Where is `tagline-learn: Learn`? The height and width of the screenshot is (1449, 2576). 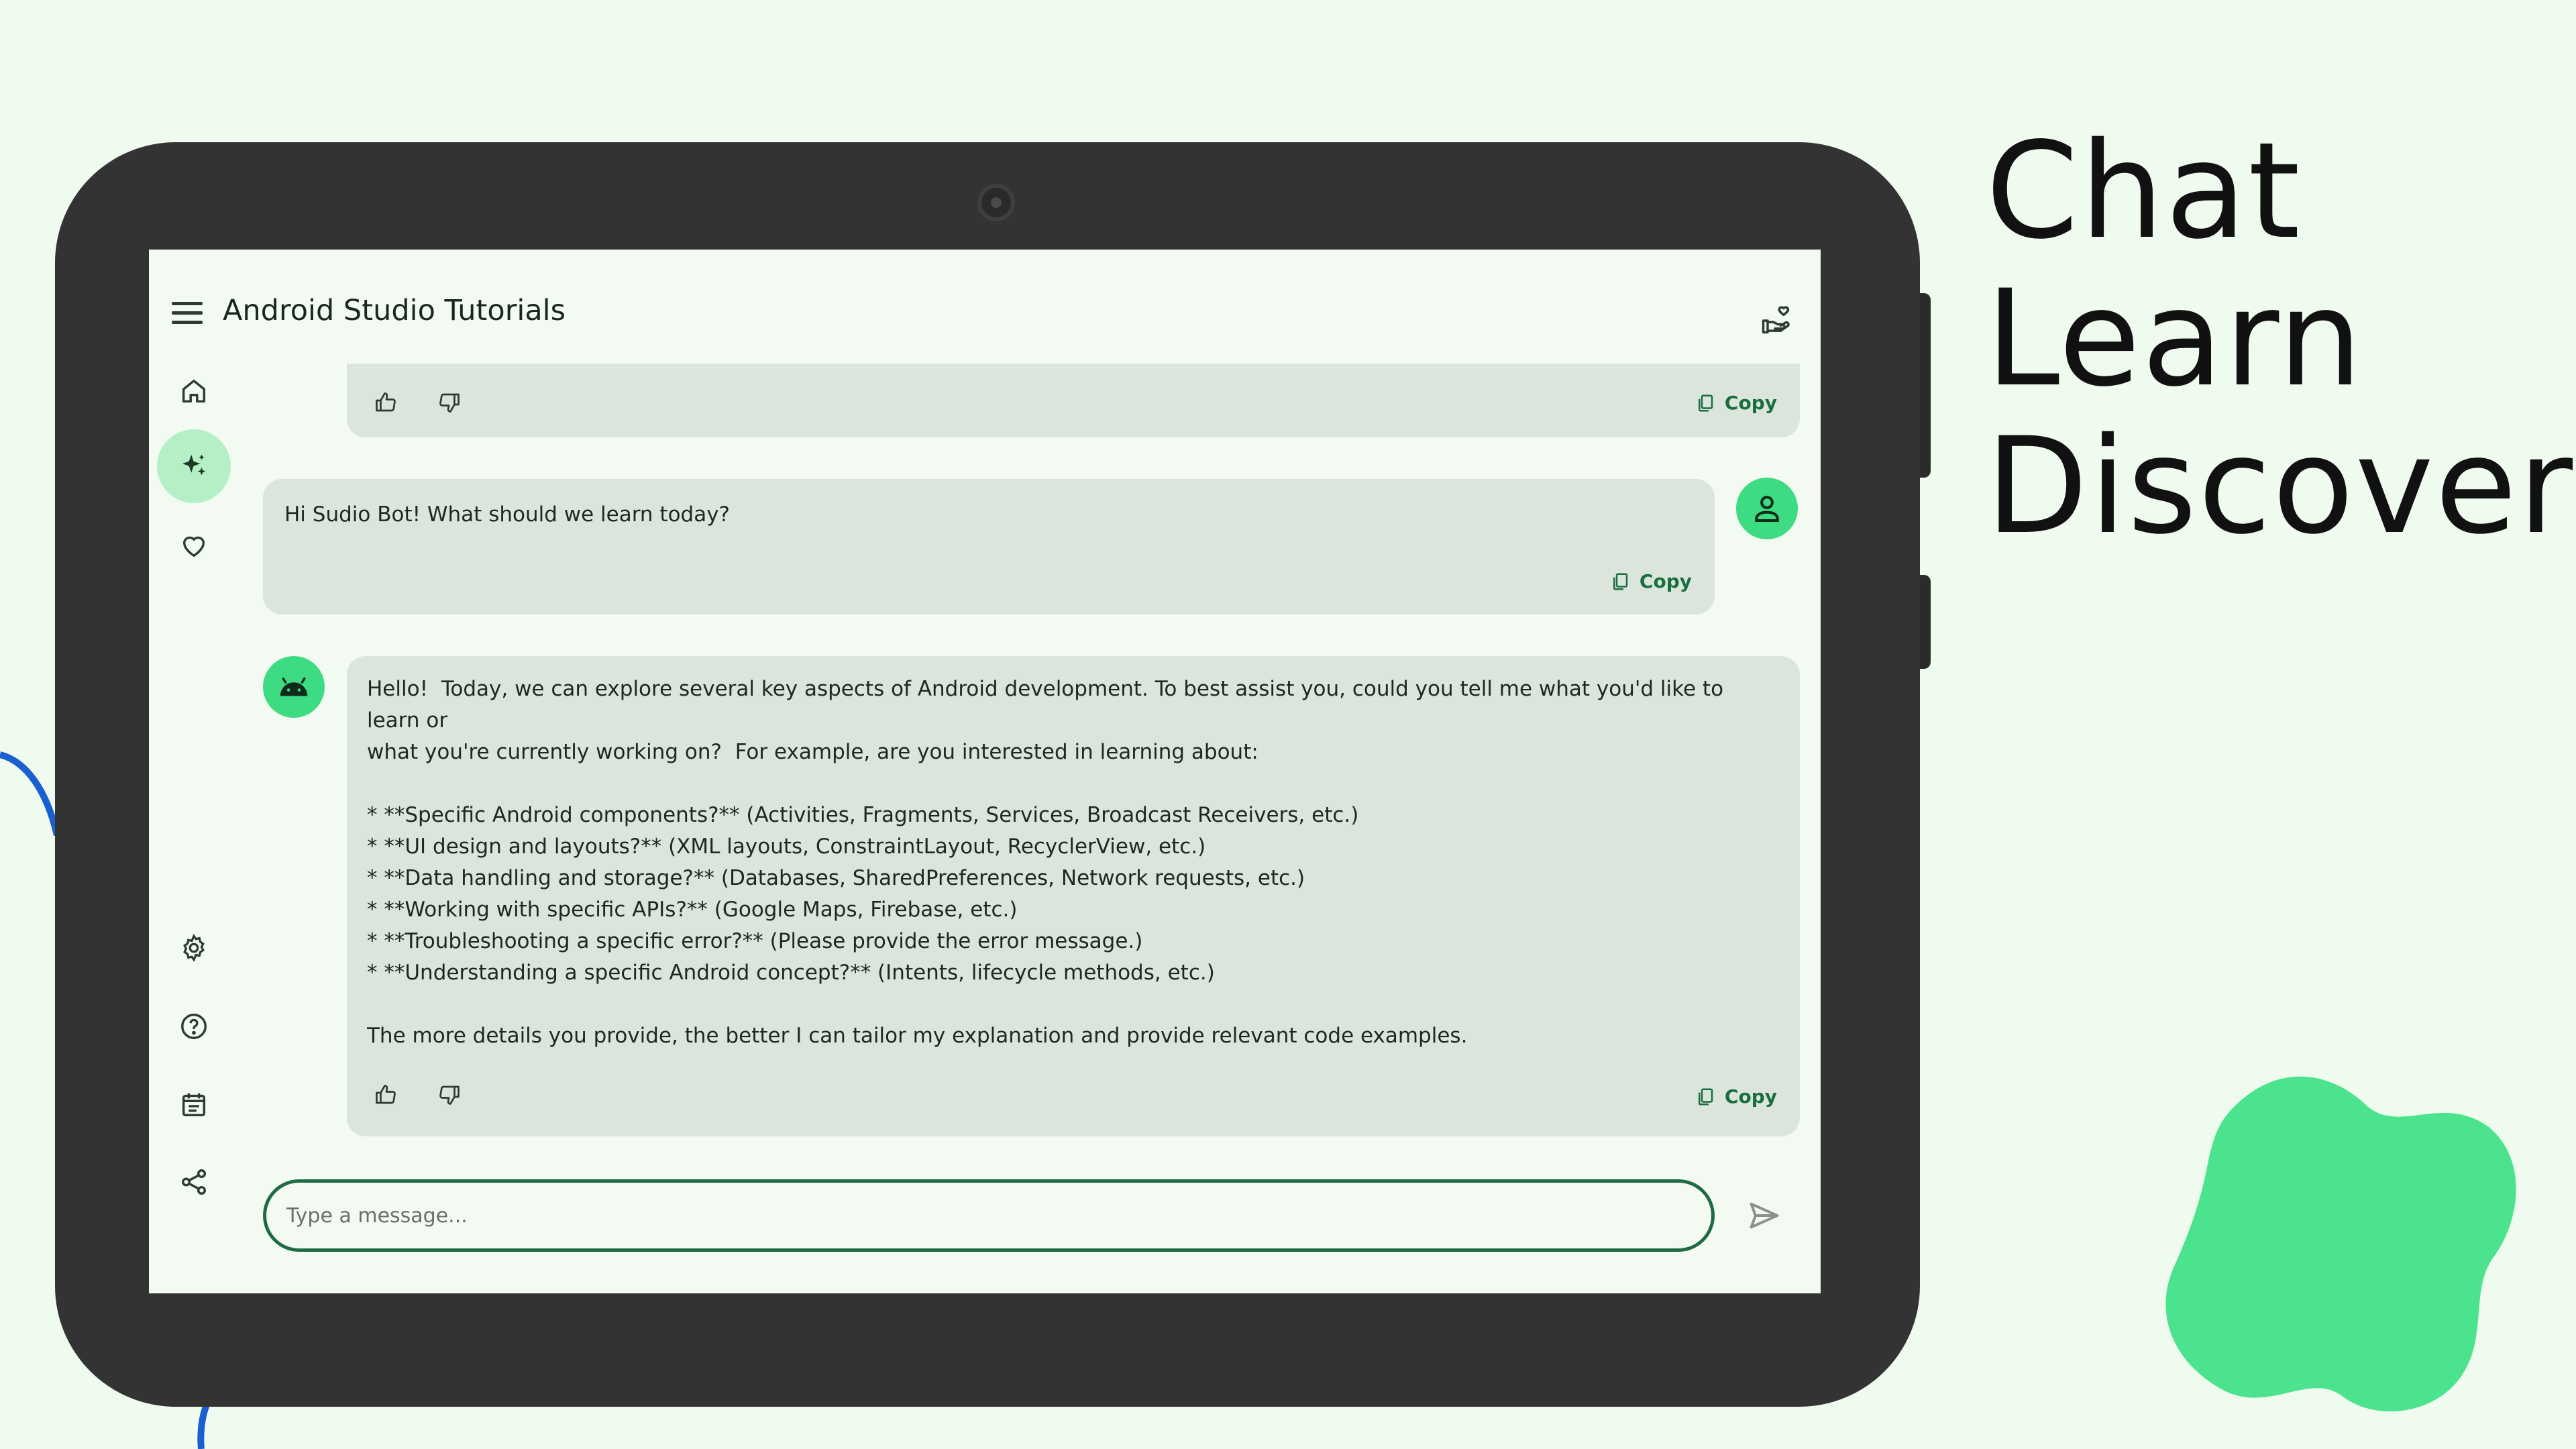
tagline-learn: Learn is located at coordinates (2175, 338).